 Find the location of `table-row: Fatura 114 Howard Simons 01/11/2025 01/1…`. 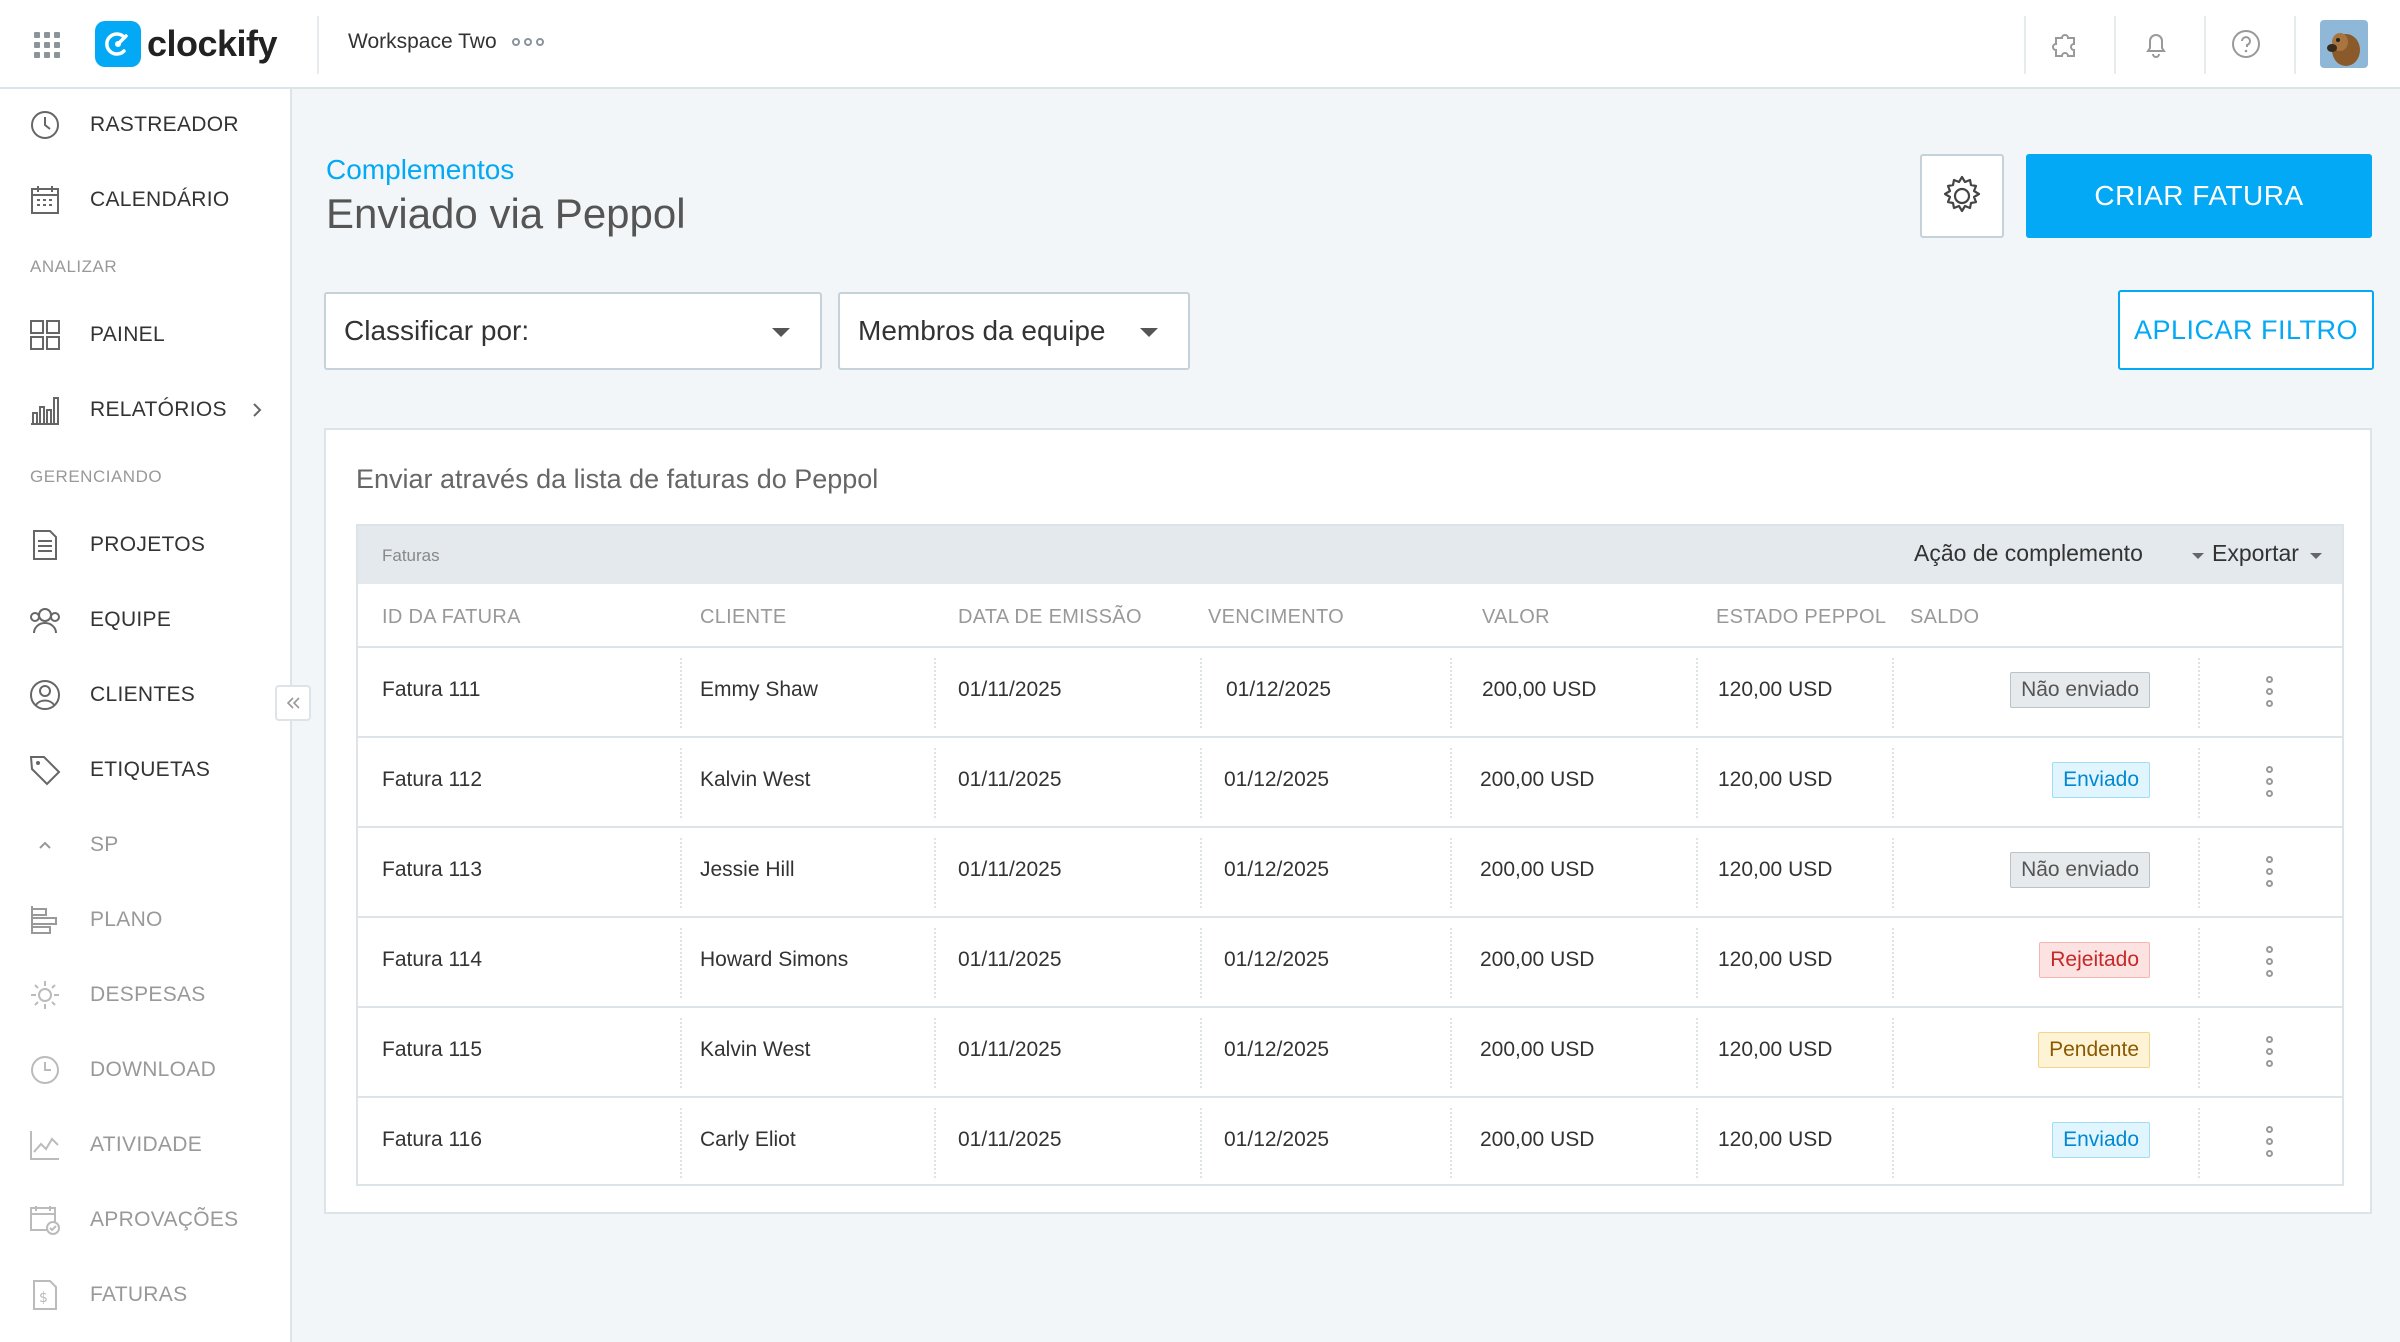

table-row: Fatura 114 Howard Simons 01/11/2025 01/1… is located at coordinates (1350, 961).